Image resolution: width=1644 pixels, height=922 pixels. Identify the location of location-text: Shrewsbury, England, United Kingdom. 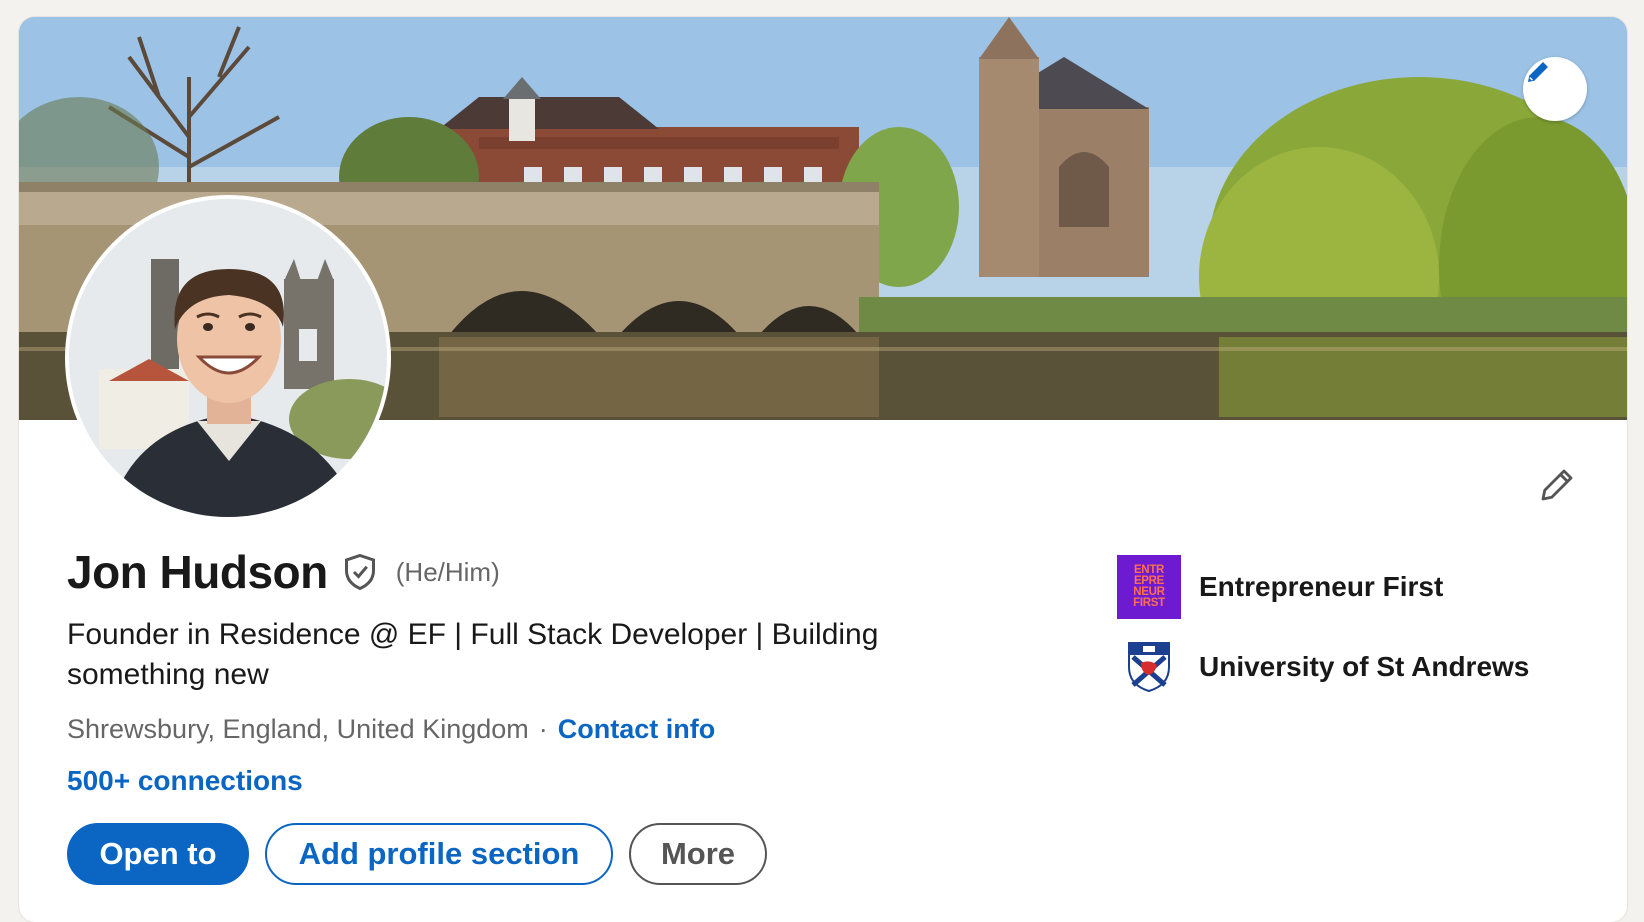
(298, 729).